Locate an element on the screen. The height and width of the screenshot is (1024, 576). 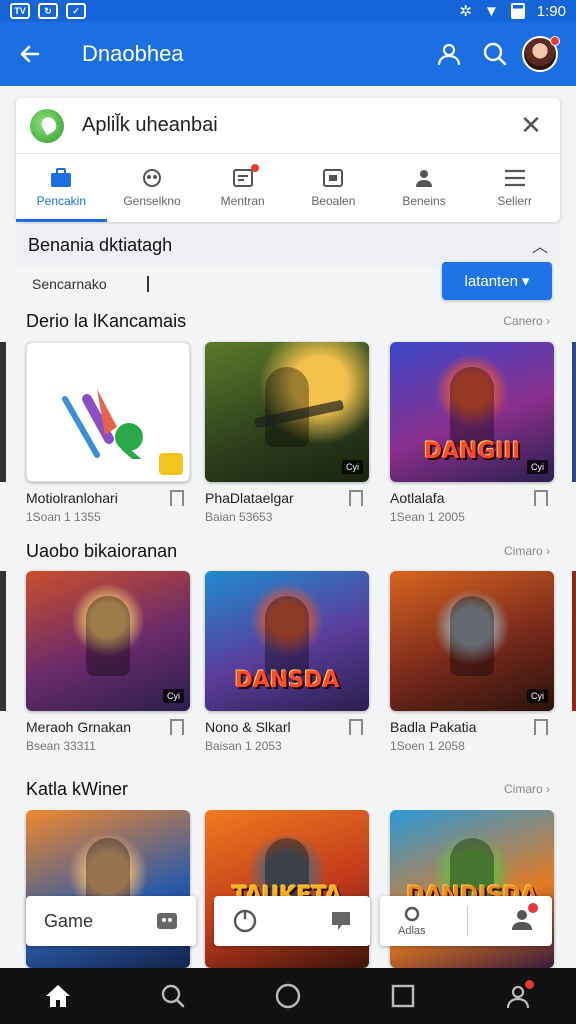
atlas-tab: Adlas is located at coordinates (466, 921).